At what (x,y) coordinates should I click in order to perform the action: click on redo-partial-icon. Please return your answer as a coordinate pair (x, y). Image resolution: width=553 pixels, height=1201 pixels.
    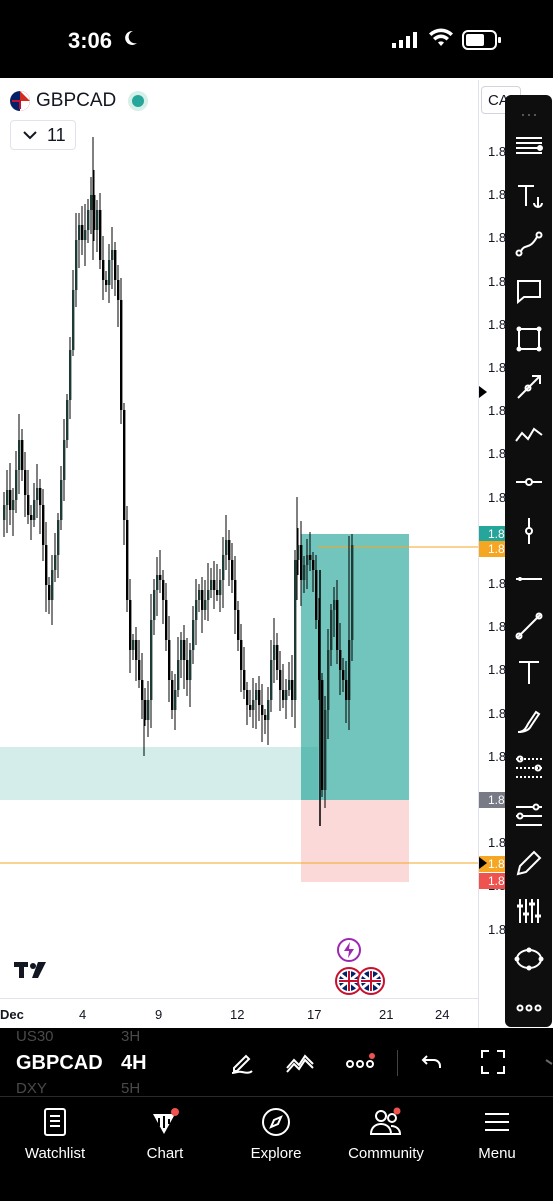
    Looking at the image, I should click on (546, 1064).